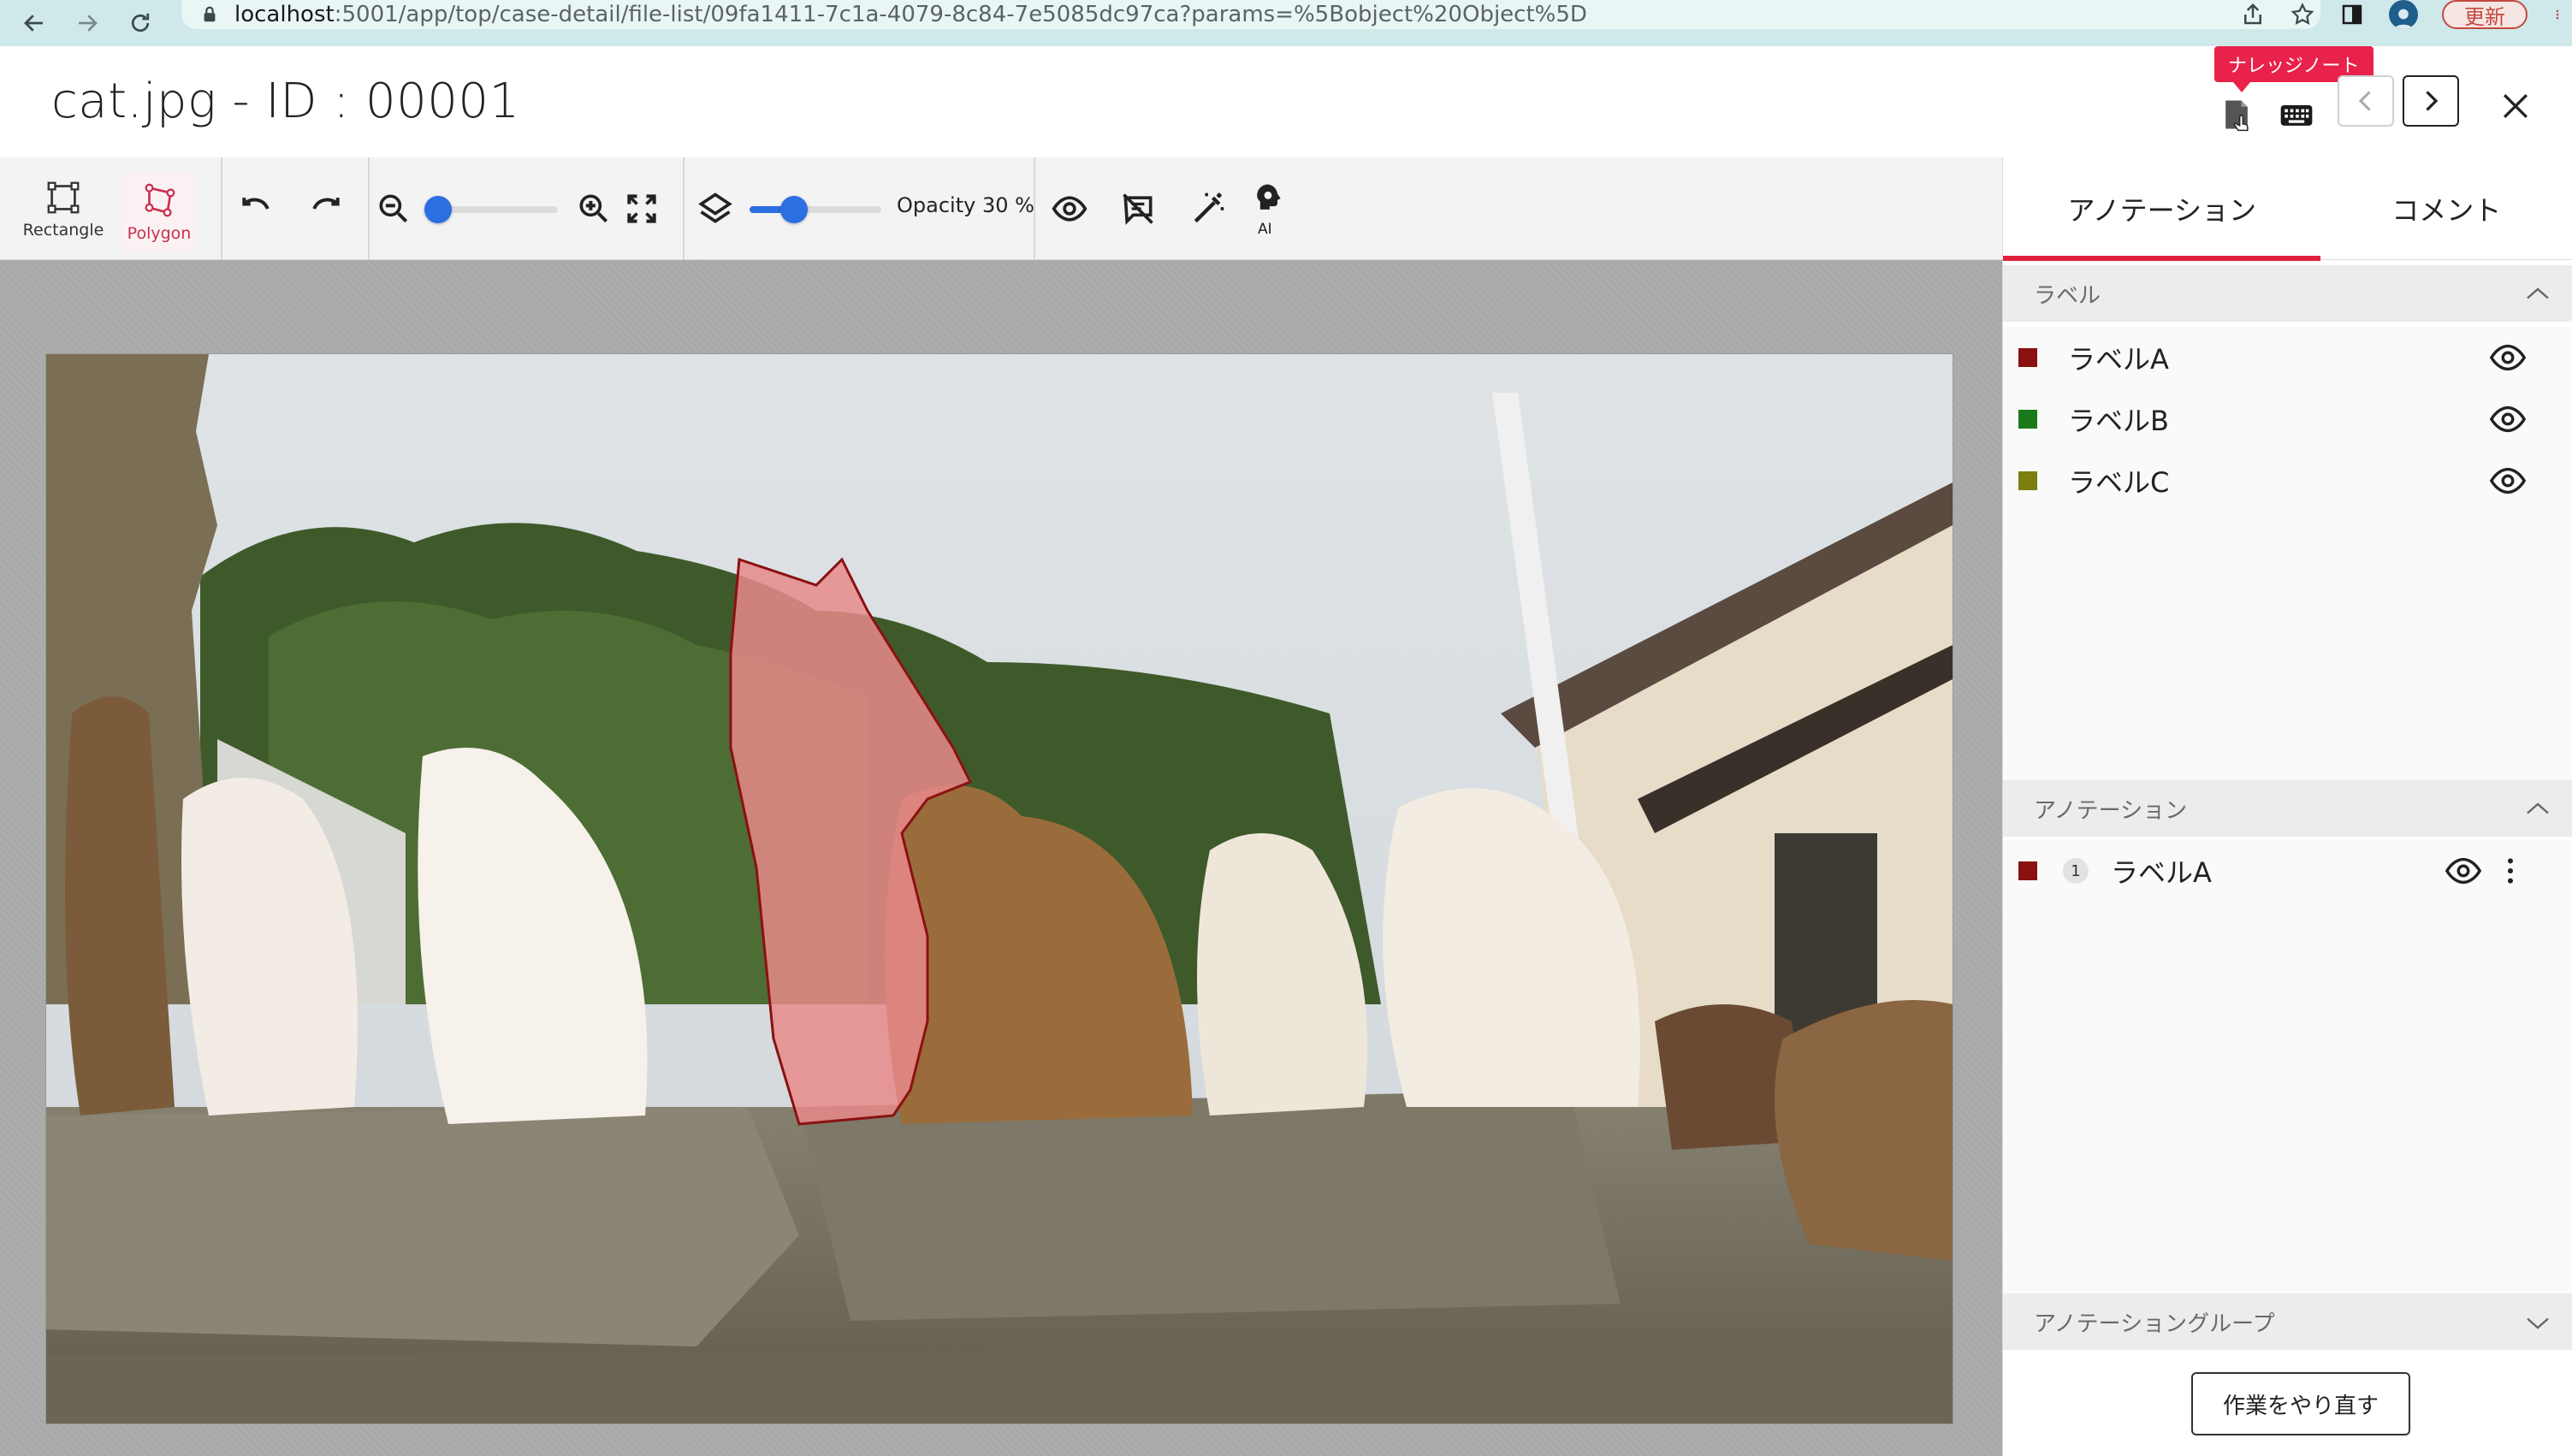 The width and height of the screenshot is (2572, 1456). What do you see at coordinates (210, 14) in the screenshot?
I see `lock-icon` at bounding box center [210, 14].